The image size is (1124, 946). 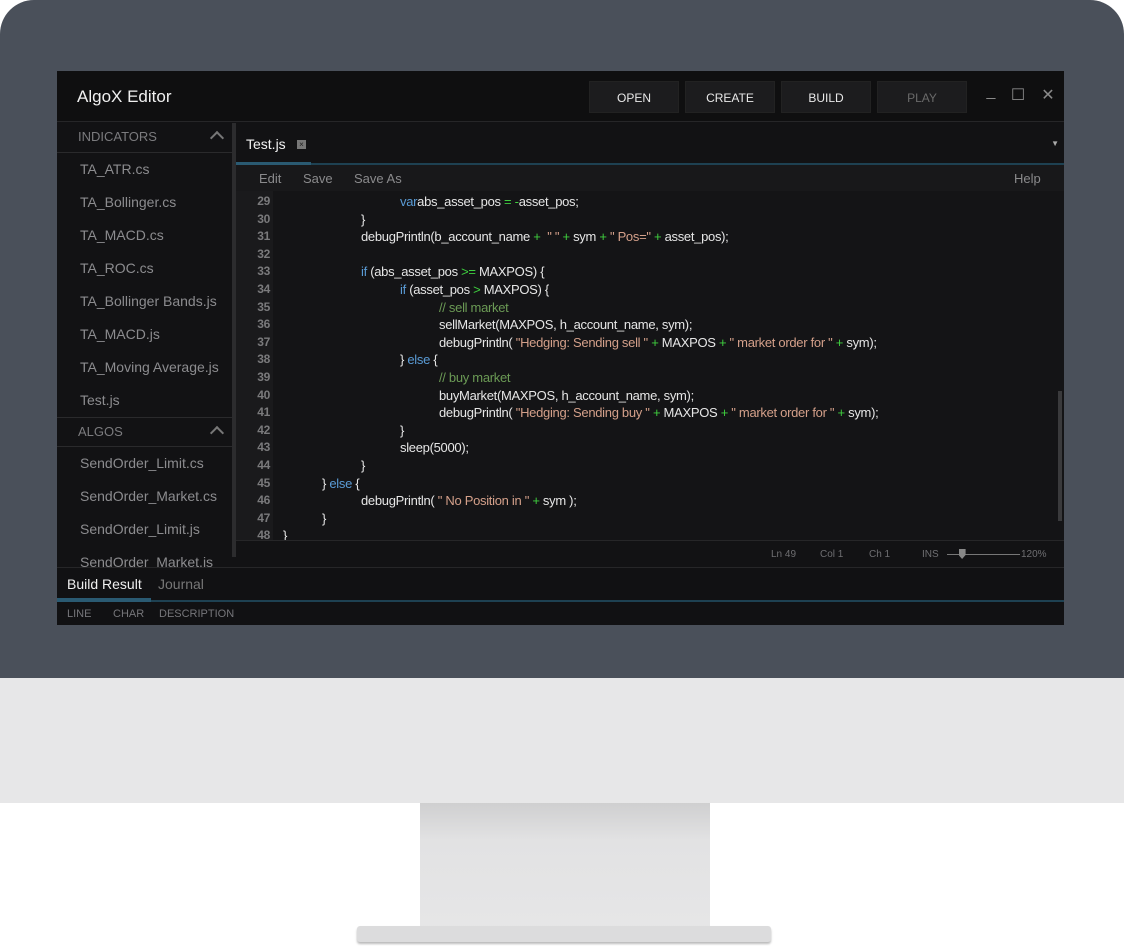 I want to click on section-indicators-header: INDICATORS, so click(x=144, y=138).